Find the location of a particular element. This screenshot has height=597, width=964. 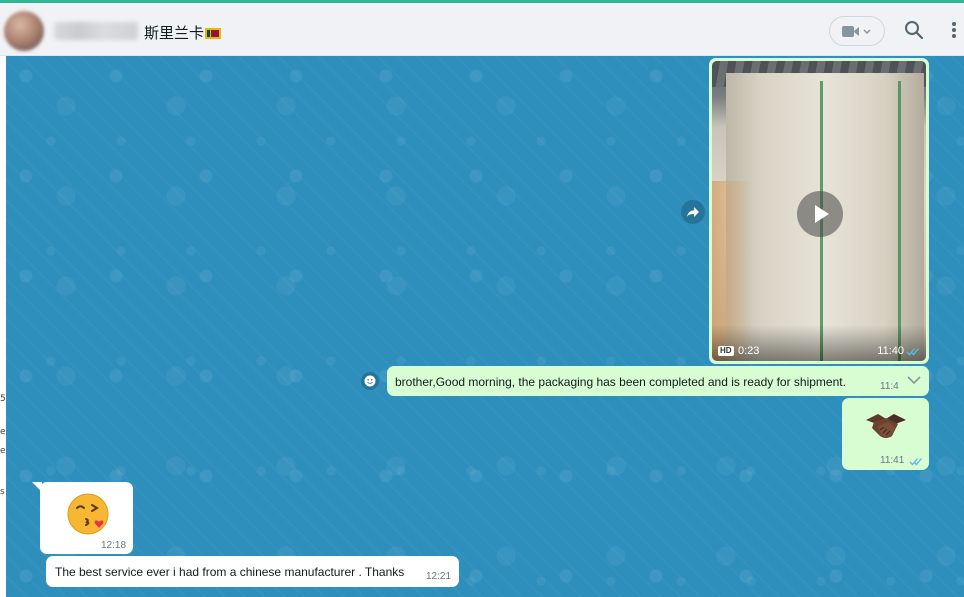

search-icon is located at coordinates (914, 30).